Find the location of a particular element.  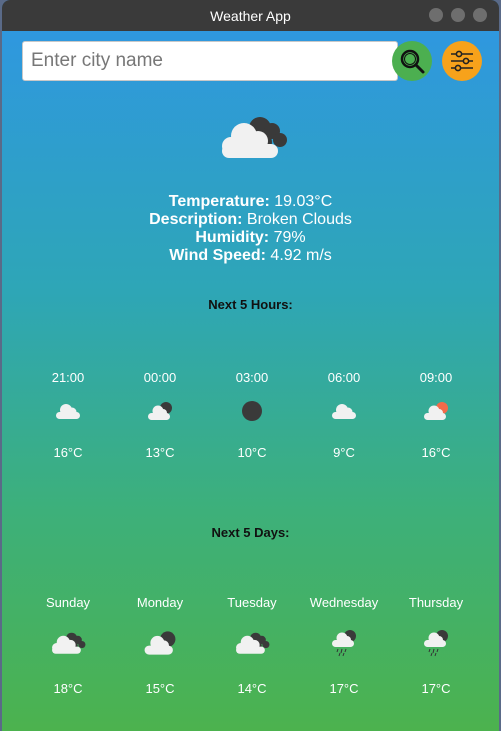

humidity-value: 79% is located at coordinates (289, 237).